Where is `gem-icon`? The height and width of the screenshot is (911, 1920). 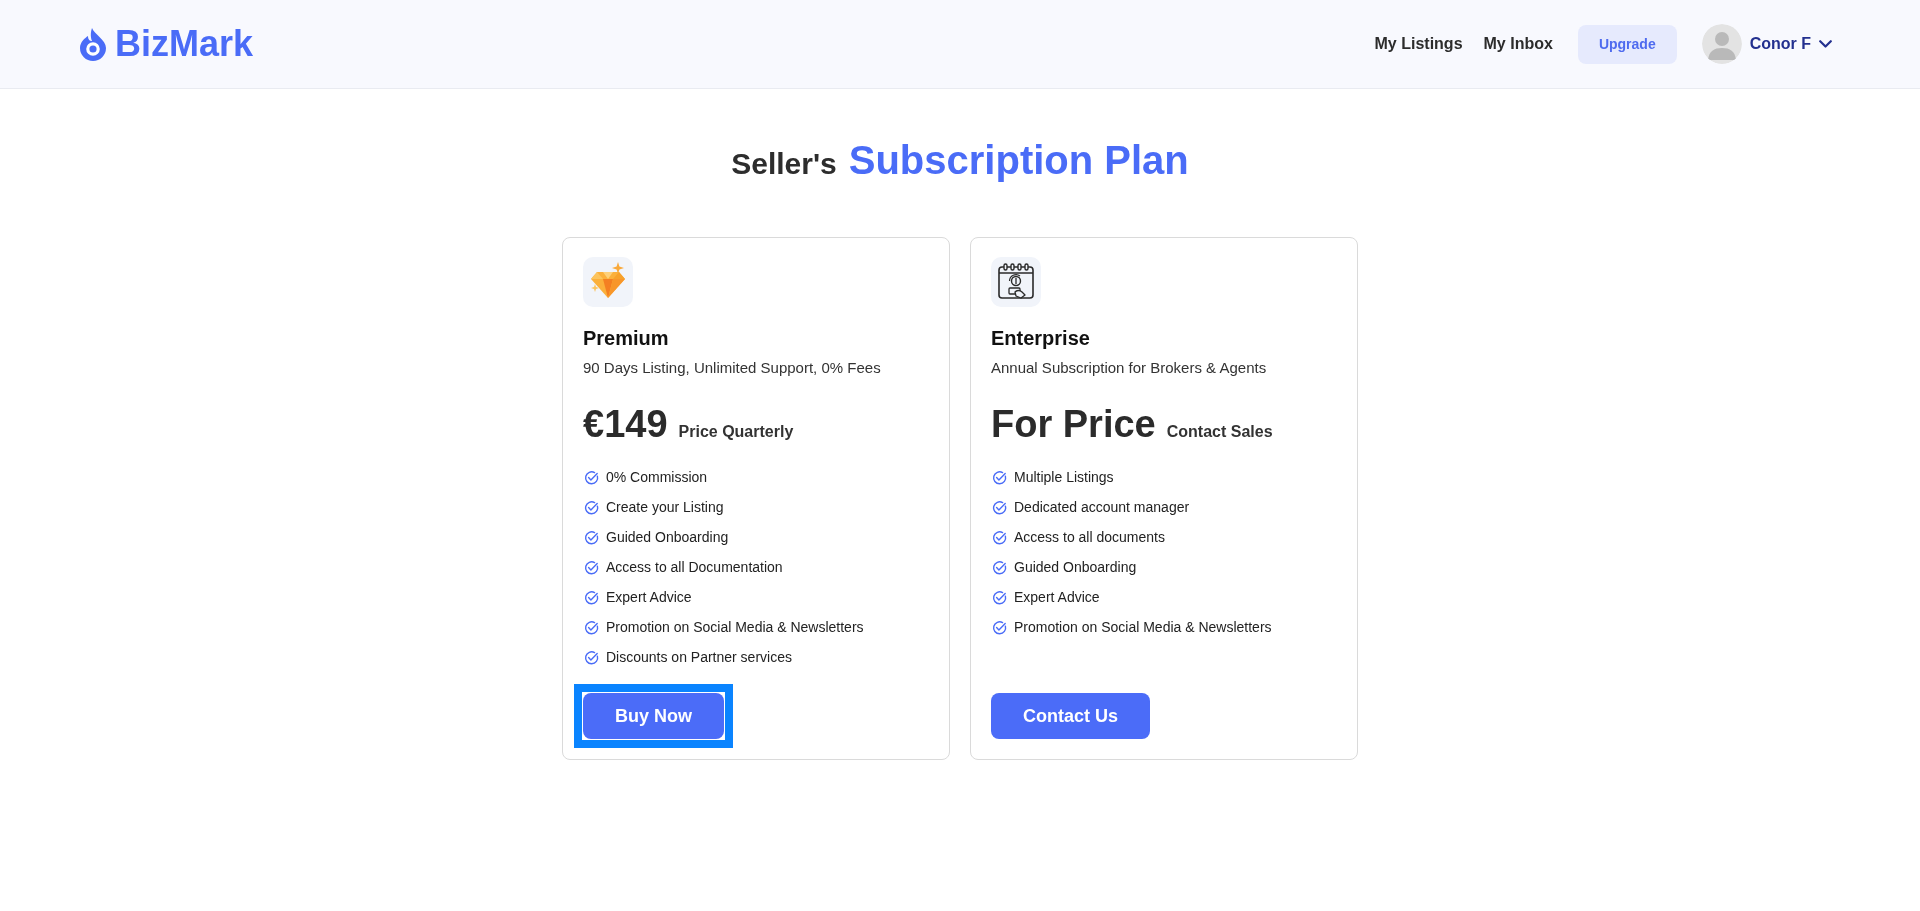 gem-icon is located at coordinates (608, 282).